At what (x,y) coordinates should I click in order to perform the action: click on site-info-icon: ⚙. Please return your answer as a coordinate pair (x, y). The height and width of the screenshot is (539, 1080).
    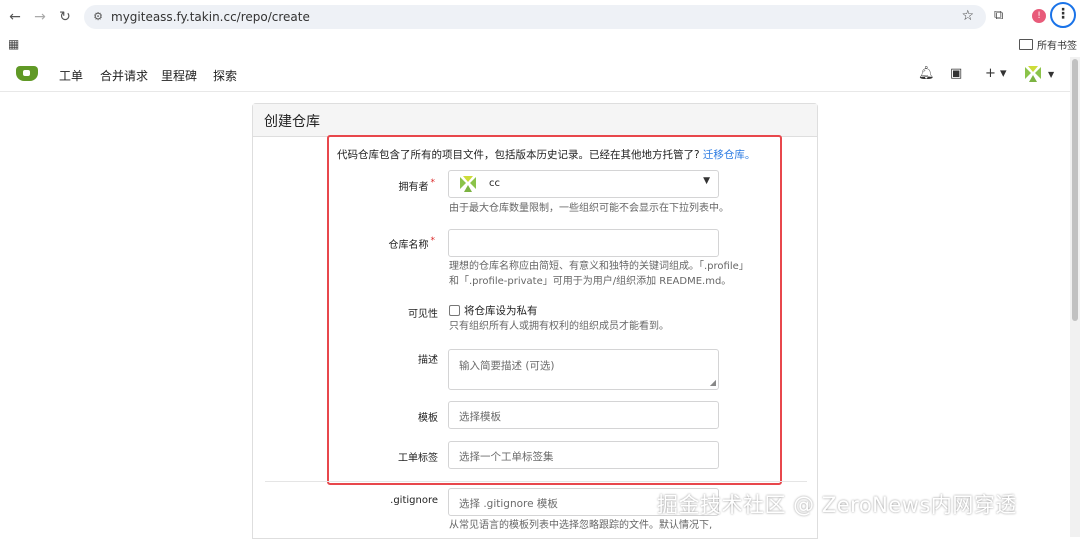
    Looking at the image, I should click on (98, 17).